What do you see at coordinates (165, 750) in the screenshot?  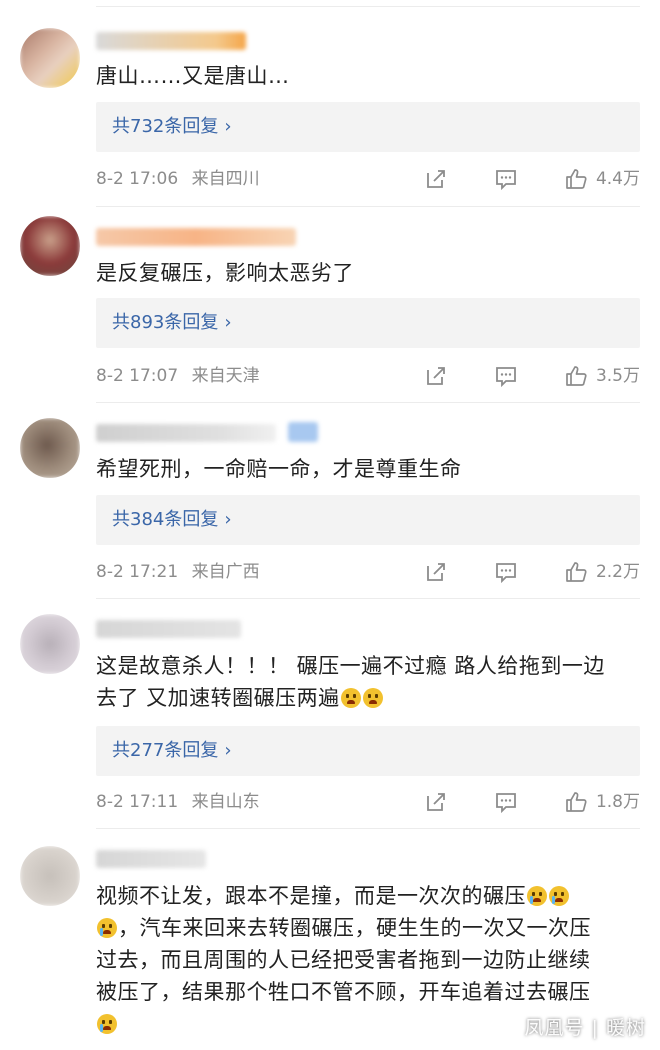 I see `replies-label: 共277条回复` at bounding box center [165, 750].